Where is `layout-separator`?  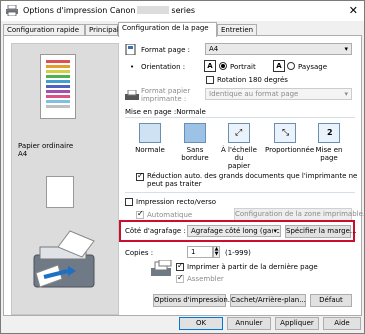 layout-separator is located at coordinates (240, 117).